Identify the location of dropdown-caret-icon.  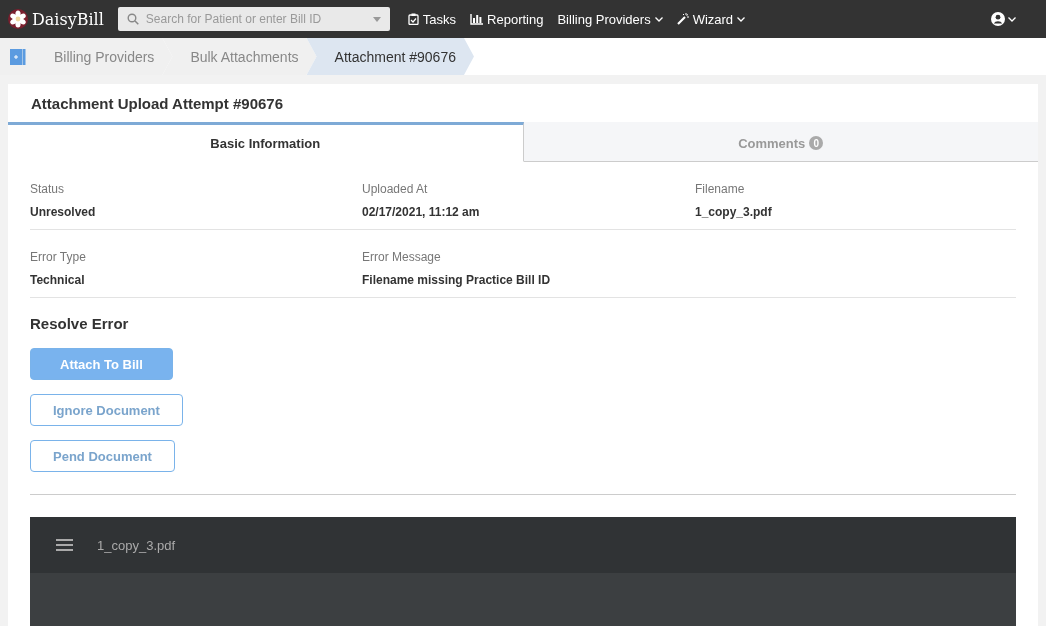
(376, 19).